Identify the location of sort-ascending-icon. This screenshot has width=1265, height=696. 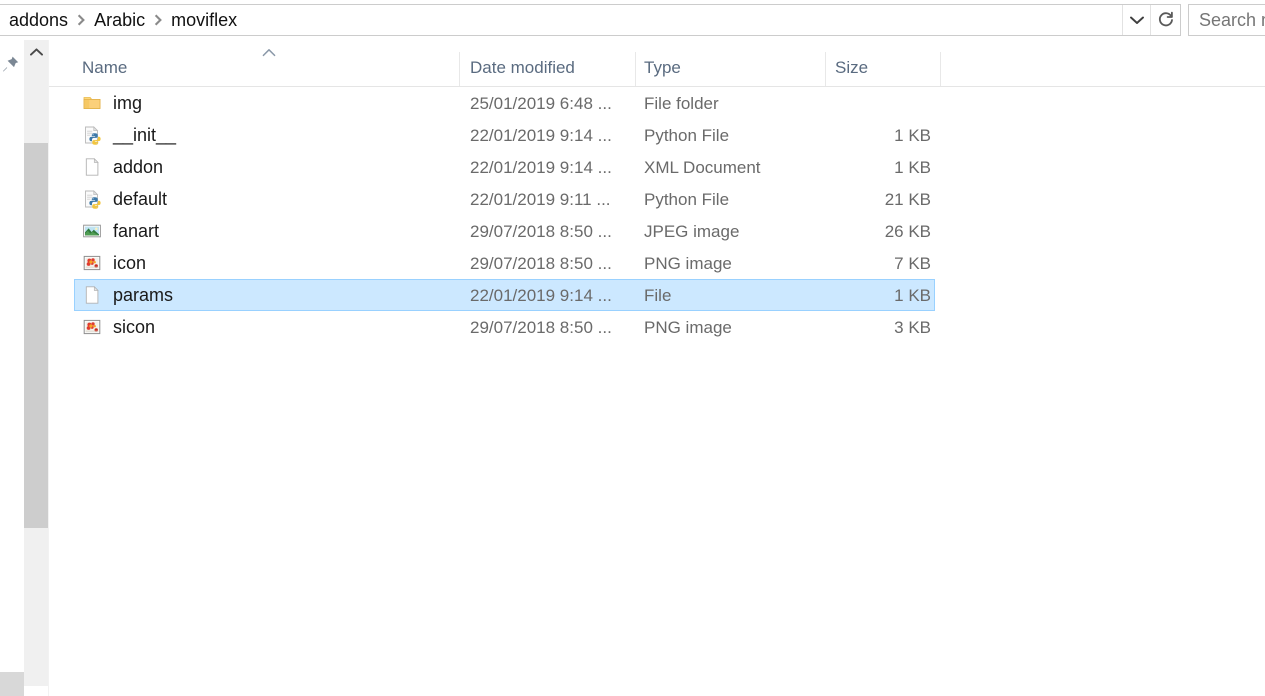
(269, 54).